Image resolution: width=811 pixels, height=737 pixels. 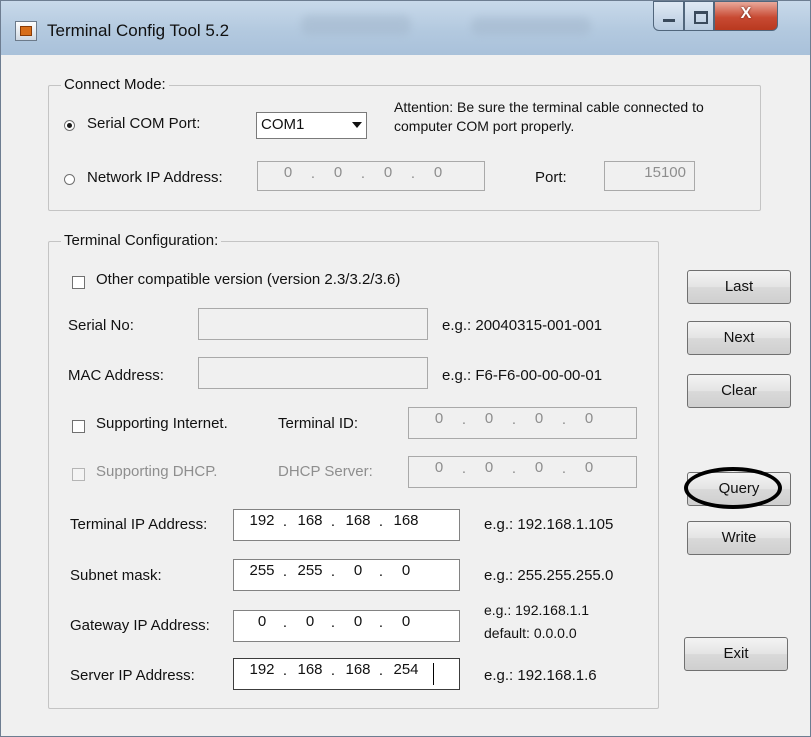 What do you see at coordinates (155, 177) in the screenshot?
I see `network-ip-label: Network IP Address:` at bounding box center [155, 177].